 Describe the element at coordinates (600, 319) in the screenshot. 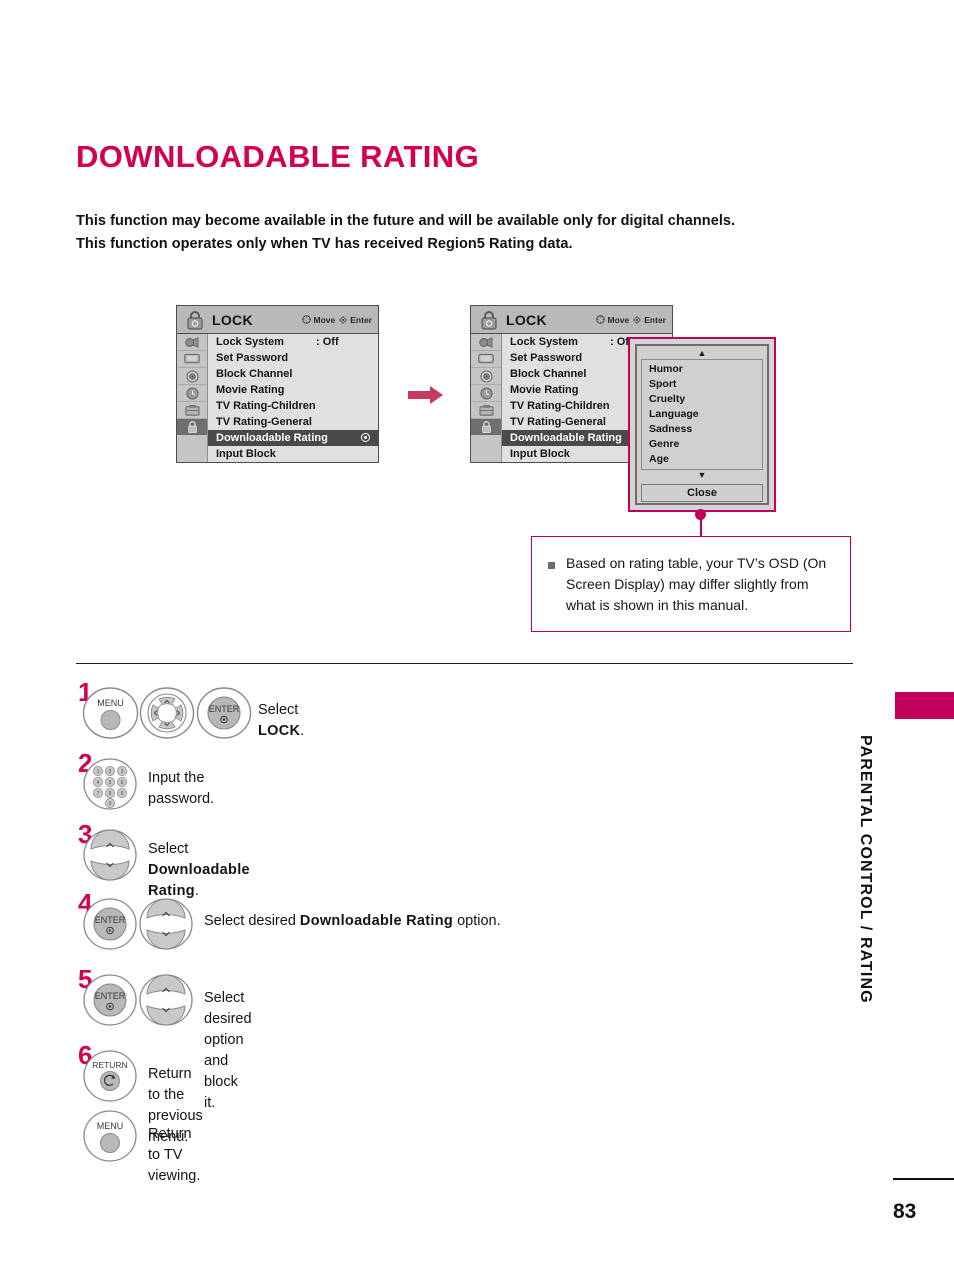

I see `dpad-icon` at that location.